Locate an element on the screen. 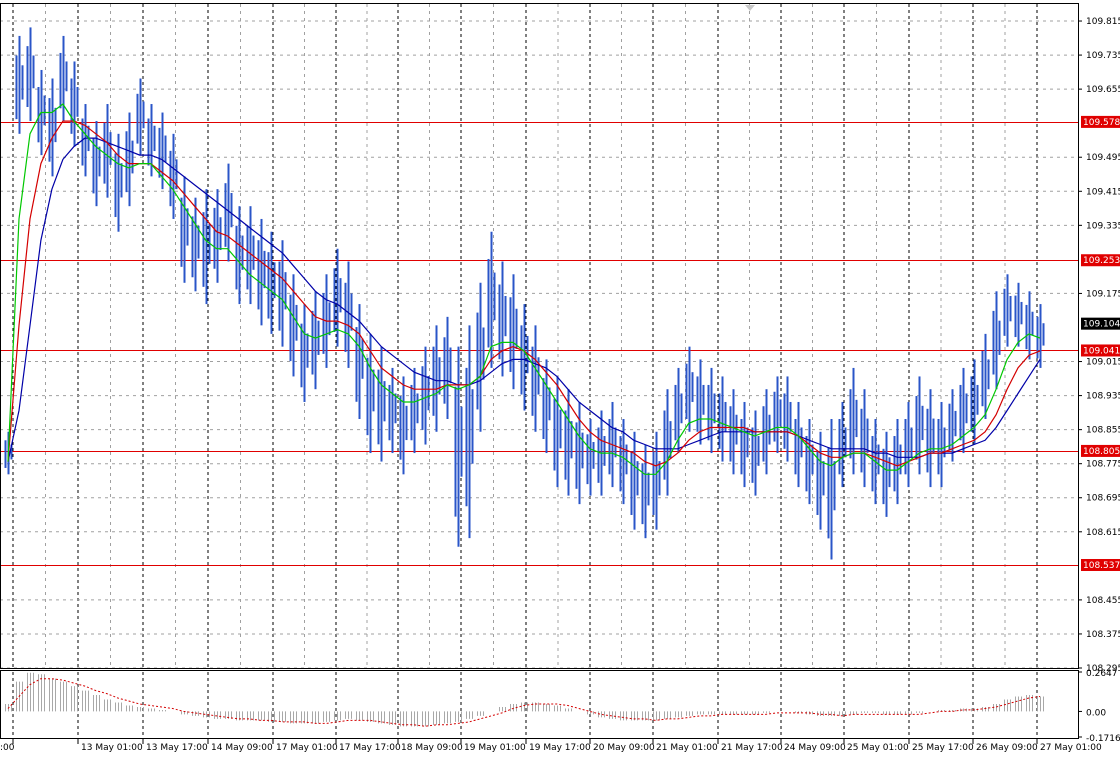 The width and height of the screenshot is (1120, 762). time-tick-label: 26 May 09:00 is located at coordinates (1007, 748).